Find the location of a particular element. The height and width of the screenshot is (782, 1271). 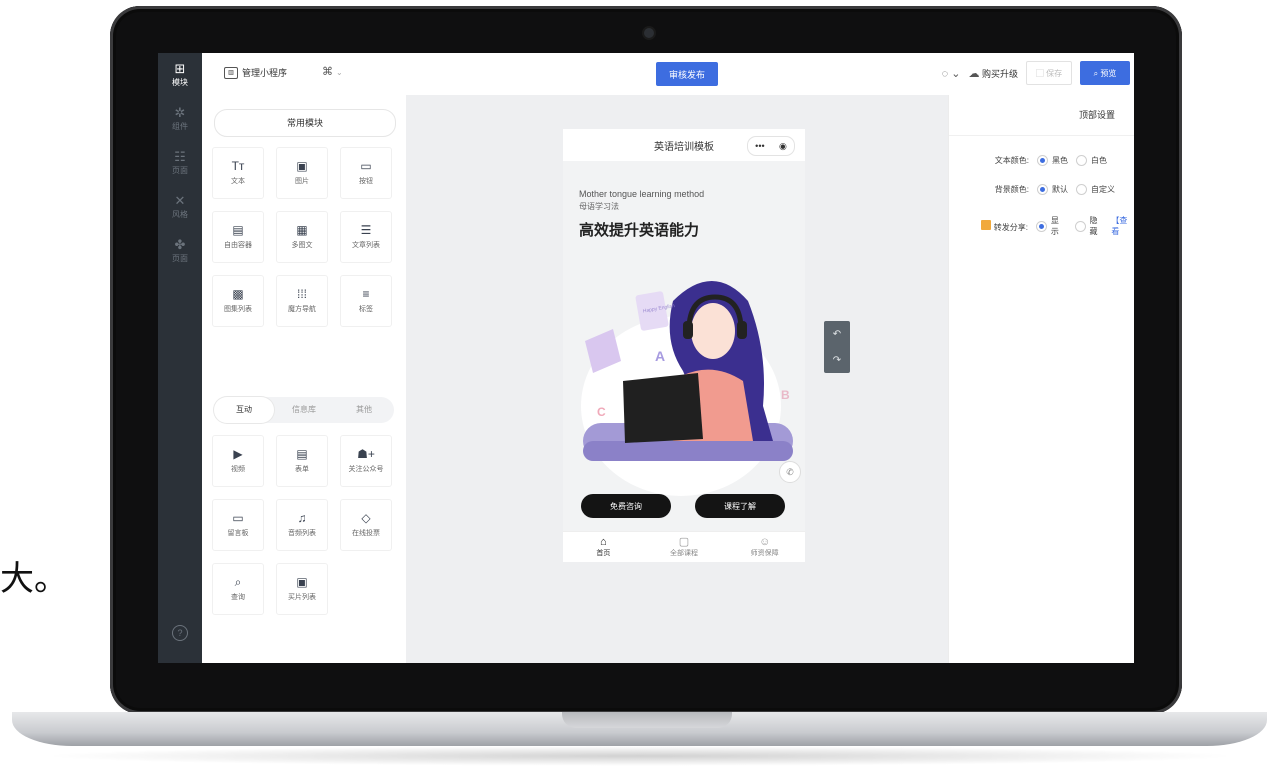

module-tile-audio-list: ♫ 音频列表 is located at coordinates (302, 525).